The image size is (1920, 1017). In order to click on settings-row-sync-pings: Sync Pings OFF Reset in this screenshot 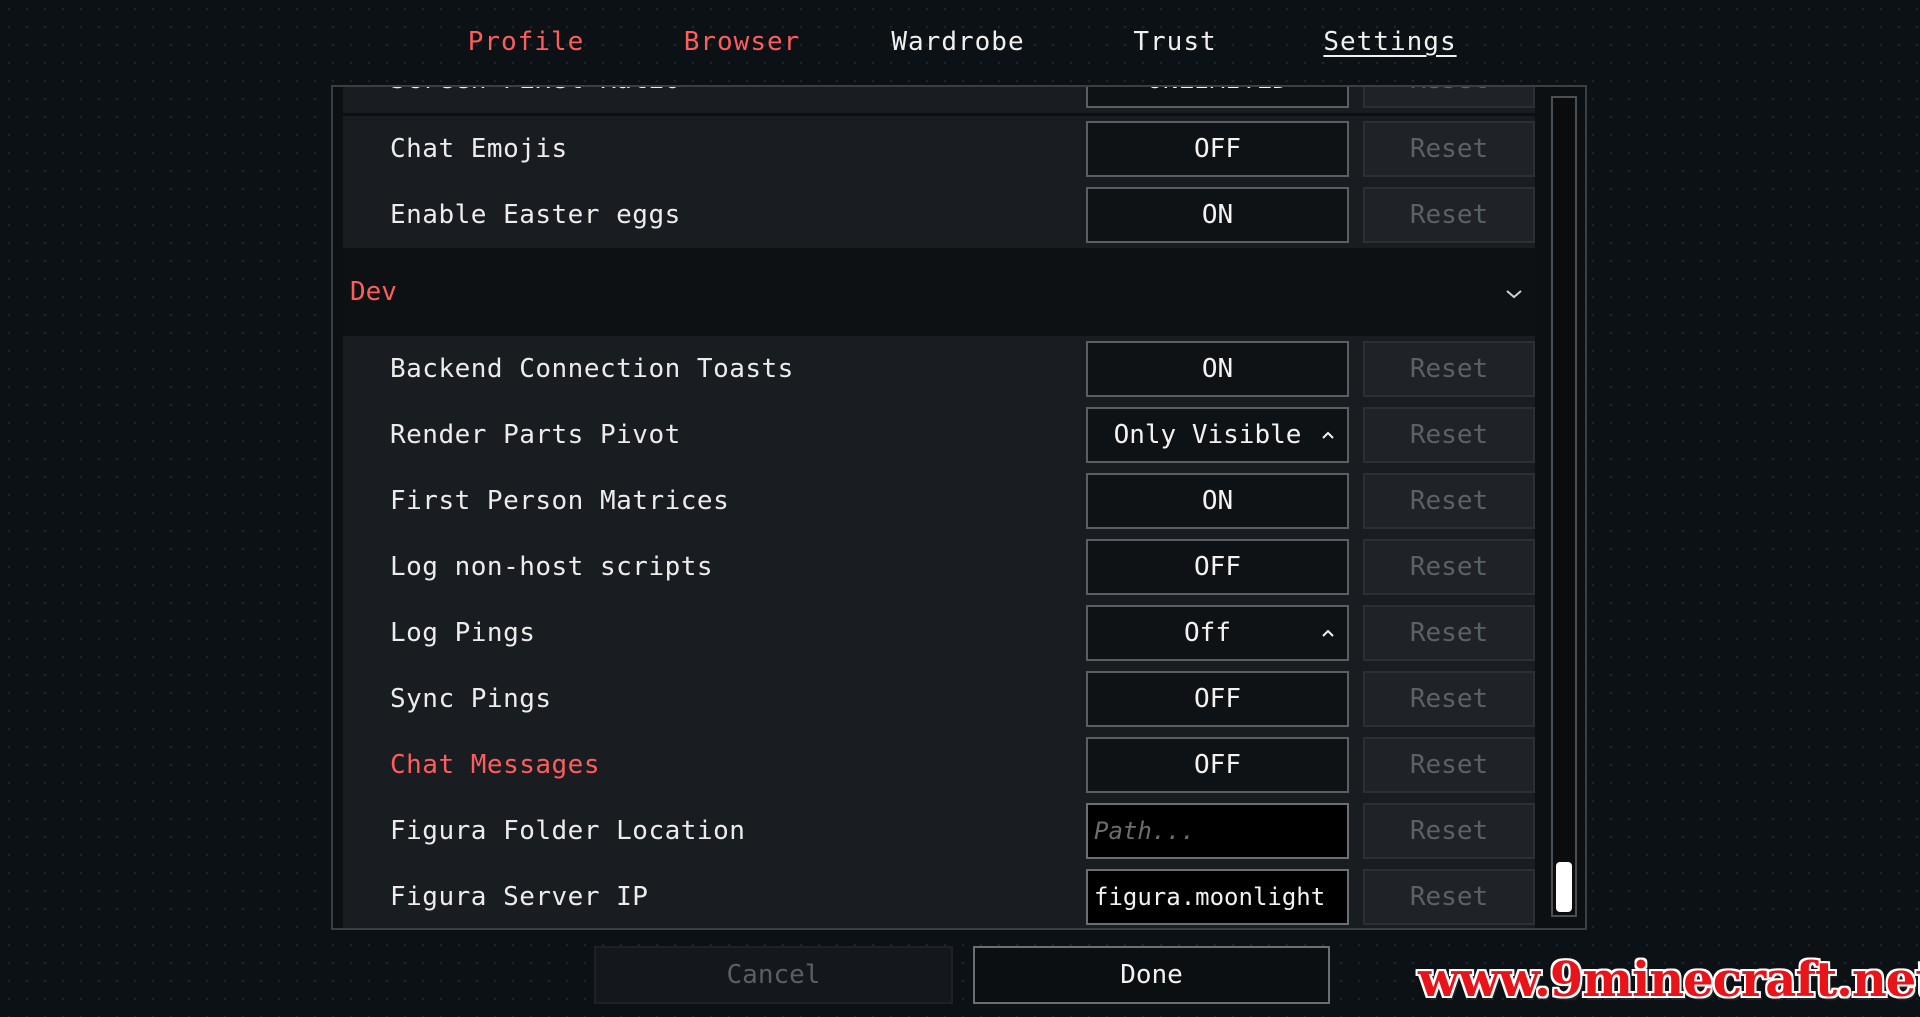, I will do `click(939, 699)`.